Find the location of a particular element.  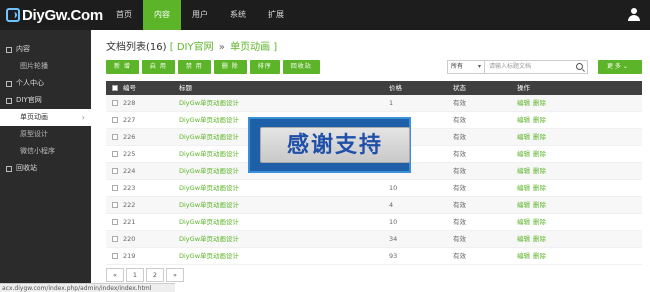

table-row: 222 DiyGw单页动画设计 4 有效 编辑 删除 is located at coordinates (374, 205).